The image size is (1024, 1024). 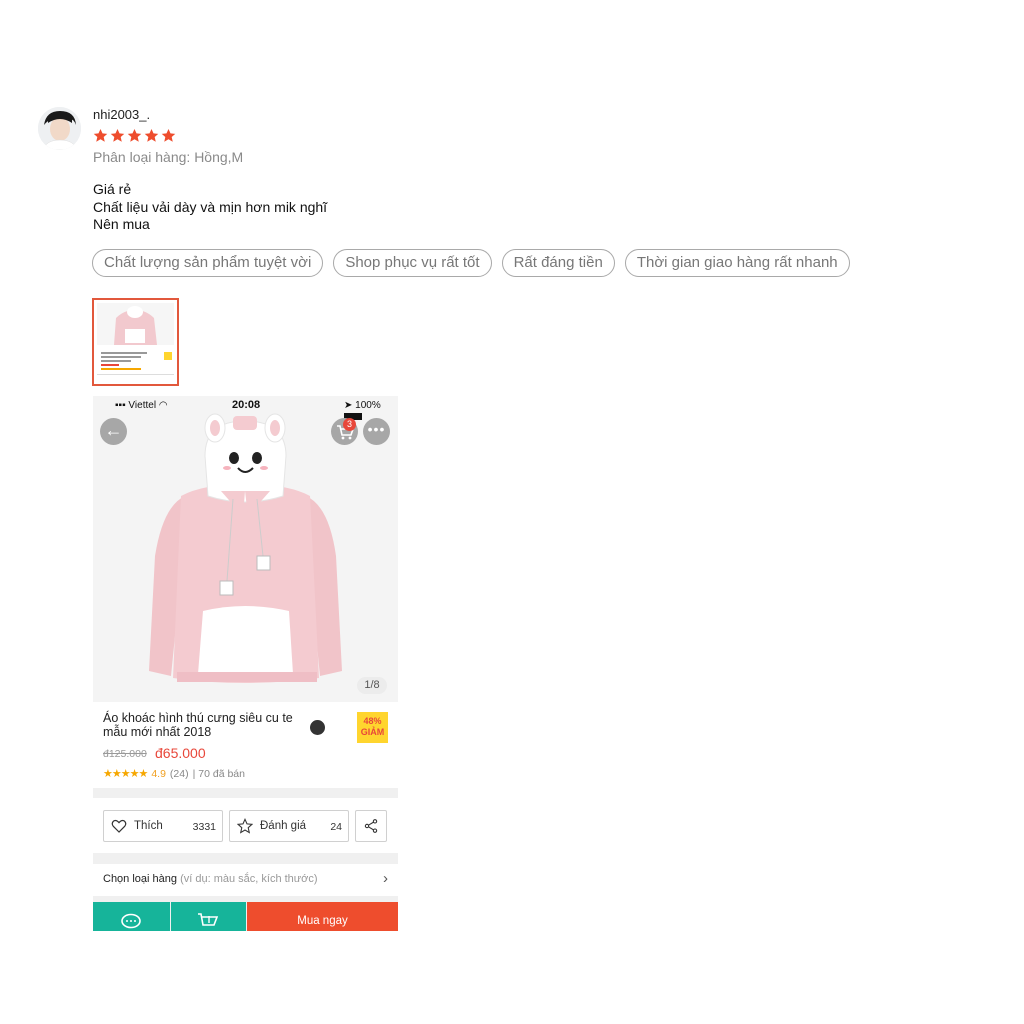 I want to click on battery-percent: 100%, so click(x=368, y=405).